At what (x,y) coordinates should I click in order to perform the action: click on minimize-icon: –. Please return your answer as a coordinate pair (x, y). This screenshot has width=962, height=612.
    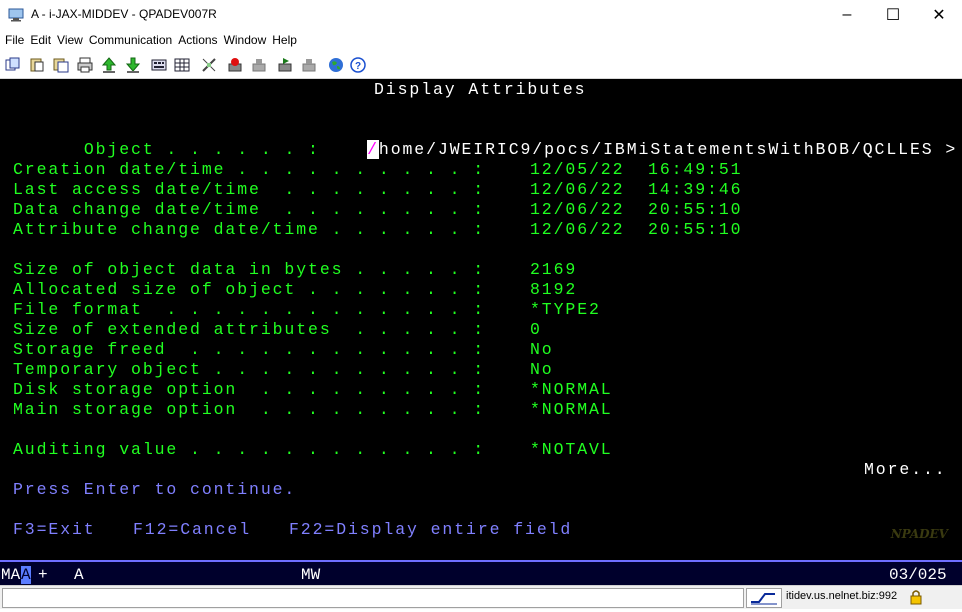
    Looking at the image, I should click on (847, 14).